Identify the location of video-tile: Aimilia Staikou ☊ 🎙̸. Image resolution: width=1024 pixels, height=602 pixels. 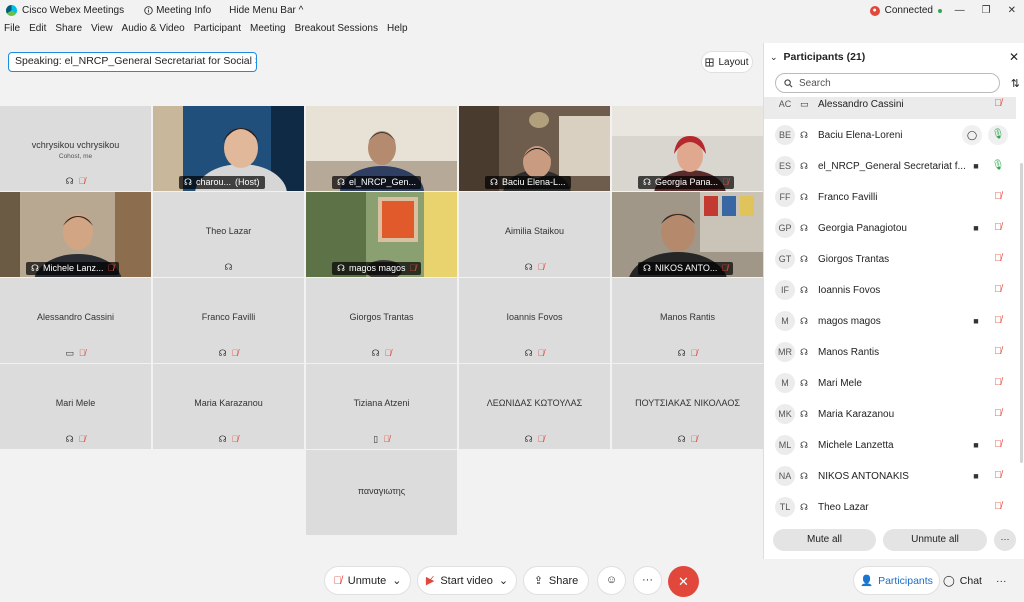
(534, 234).